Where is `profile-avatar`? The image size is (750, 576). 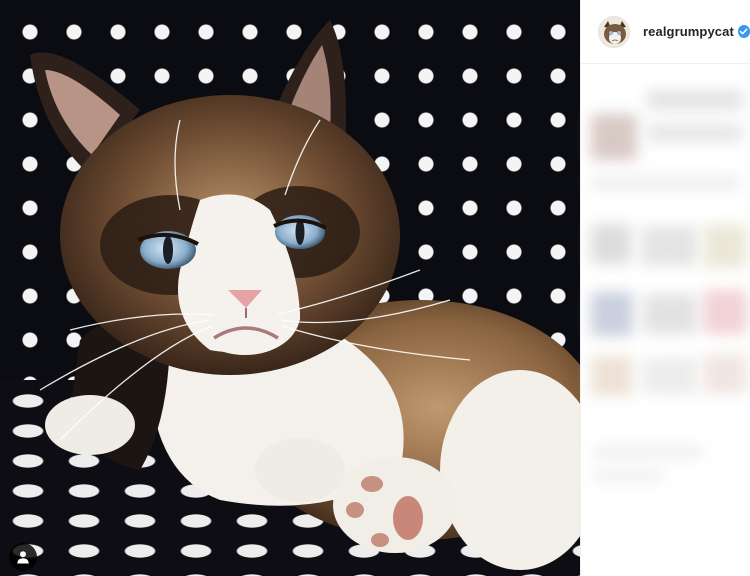 profile-avatar is located at coordinates (614, 31).